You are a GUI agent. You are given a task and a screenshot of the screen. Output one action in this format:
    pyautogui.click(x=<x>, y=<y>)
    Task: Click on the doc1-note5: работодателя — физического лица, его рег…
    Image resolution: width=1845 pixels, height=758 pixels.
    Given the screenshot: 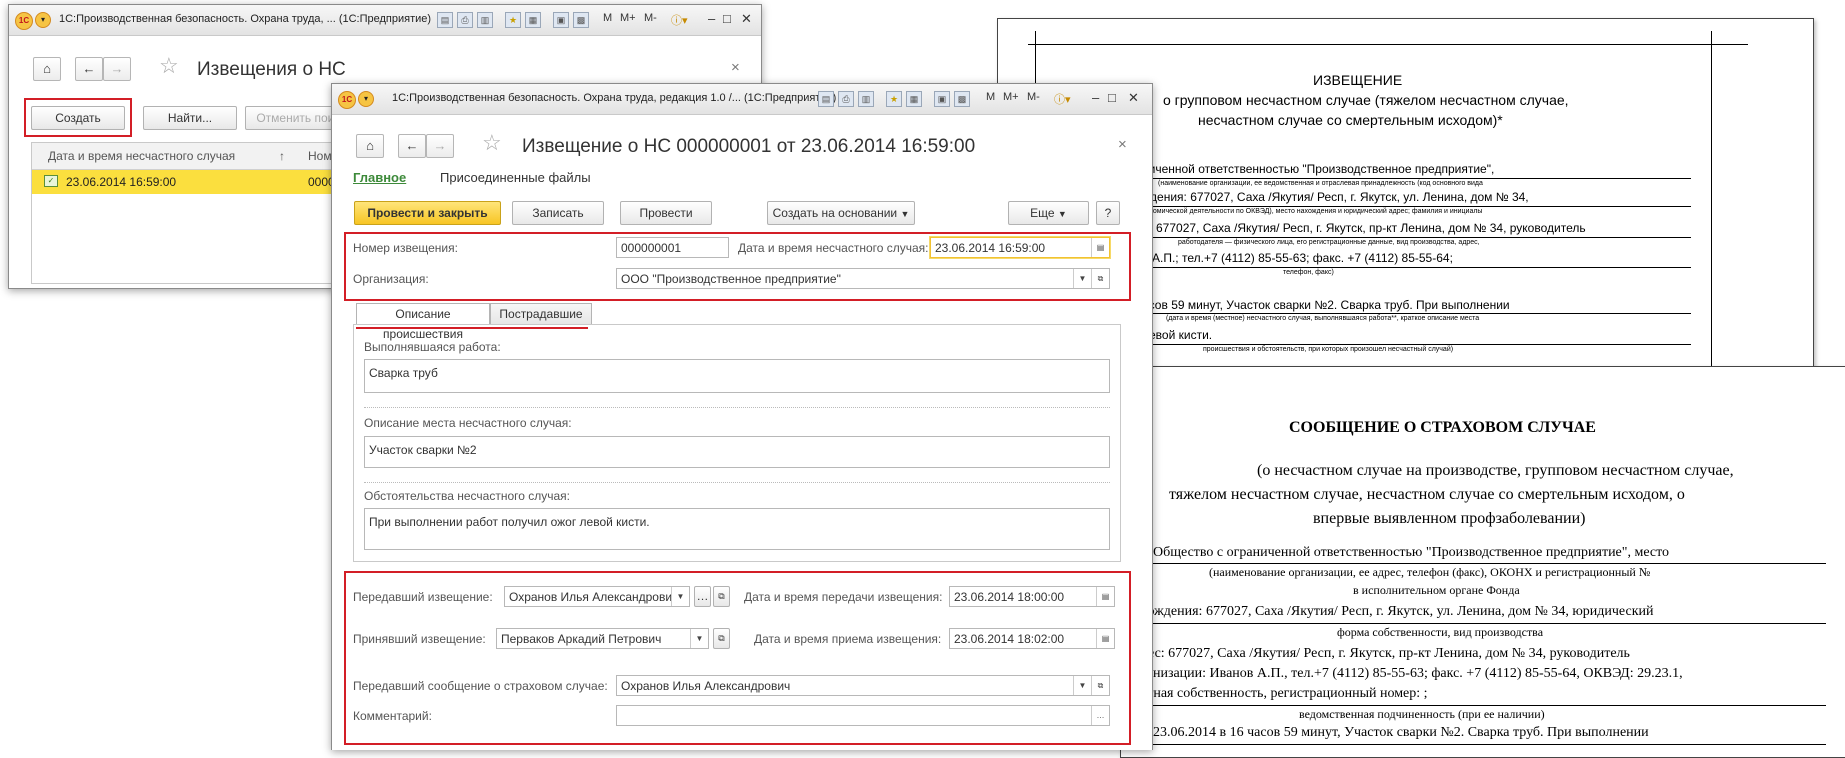 What is the action you would take?
    pyautogui.click(x=1329, y=242)
    